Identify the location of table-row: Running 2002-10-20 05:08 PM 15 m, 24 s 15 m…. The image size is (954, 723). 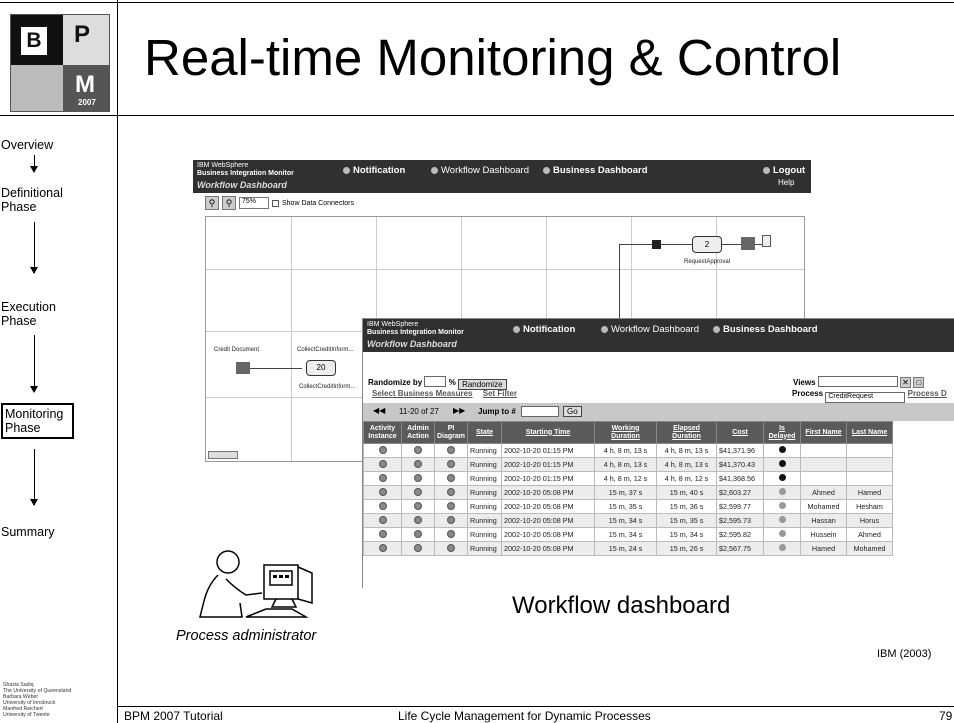
(628, 548).